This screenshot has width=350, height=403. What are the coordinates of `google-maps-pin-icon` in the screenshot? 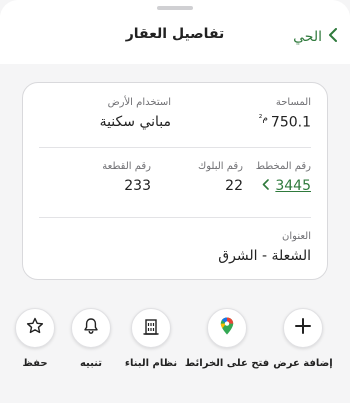 It's located at (227, 328).